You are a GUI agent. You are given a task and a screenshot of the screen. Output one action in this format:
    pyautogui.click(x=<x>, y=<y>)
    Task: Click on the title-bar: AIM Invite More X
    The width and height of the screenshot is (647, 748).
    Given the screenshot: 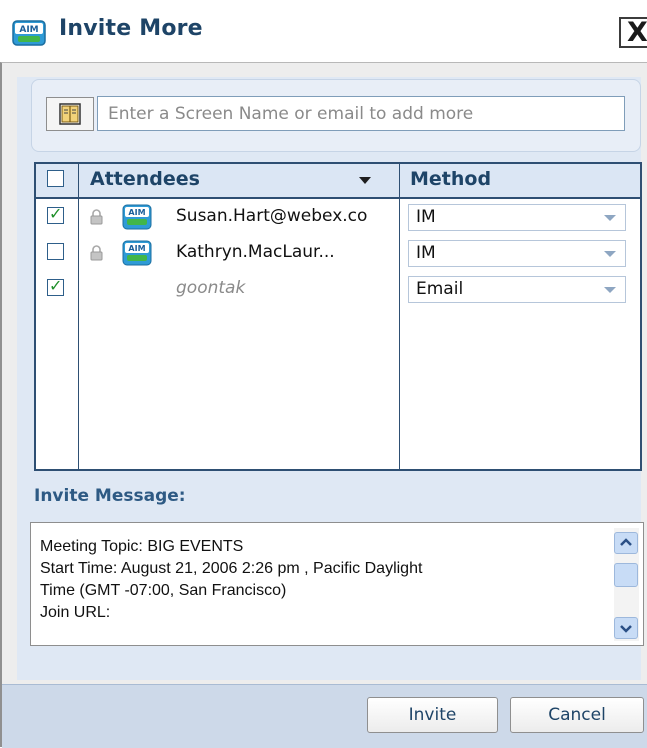 What is the action you would take?
    pyautogui.click(x=323, y=31)
    